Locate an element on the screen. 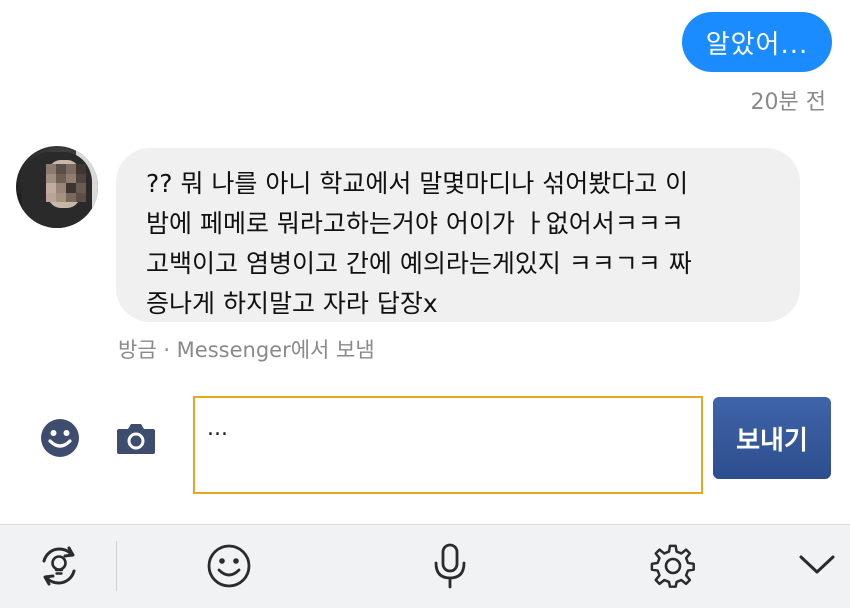 This screenshot has width=850, height=608. outgoing-message-timestamp: 20분 전 is located at coordinates (788, 102).